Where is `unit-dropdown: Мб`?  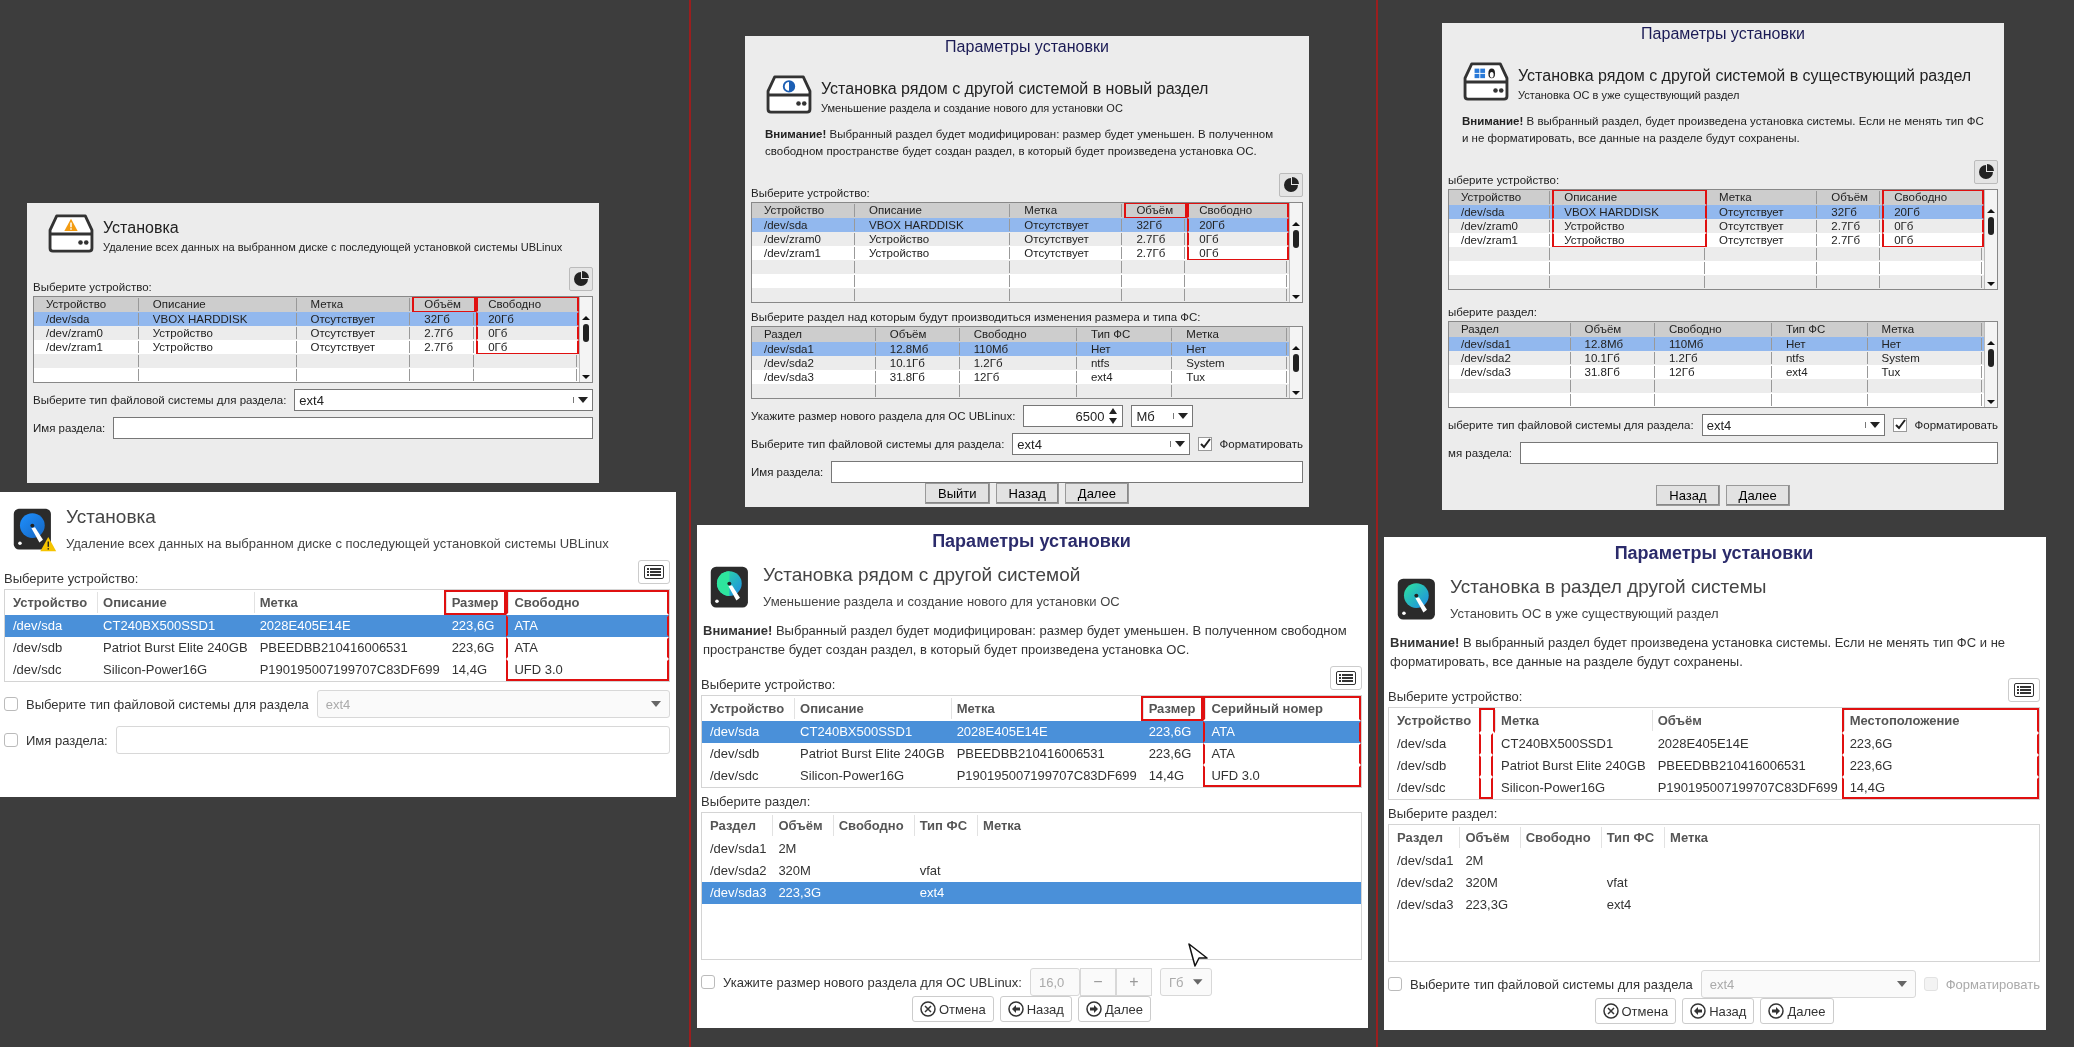
unit-dropdown: Мб is located at coordinates (1162, 416).